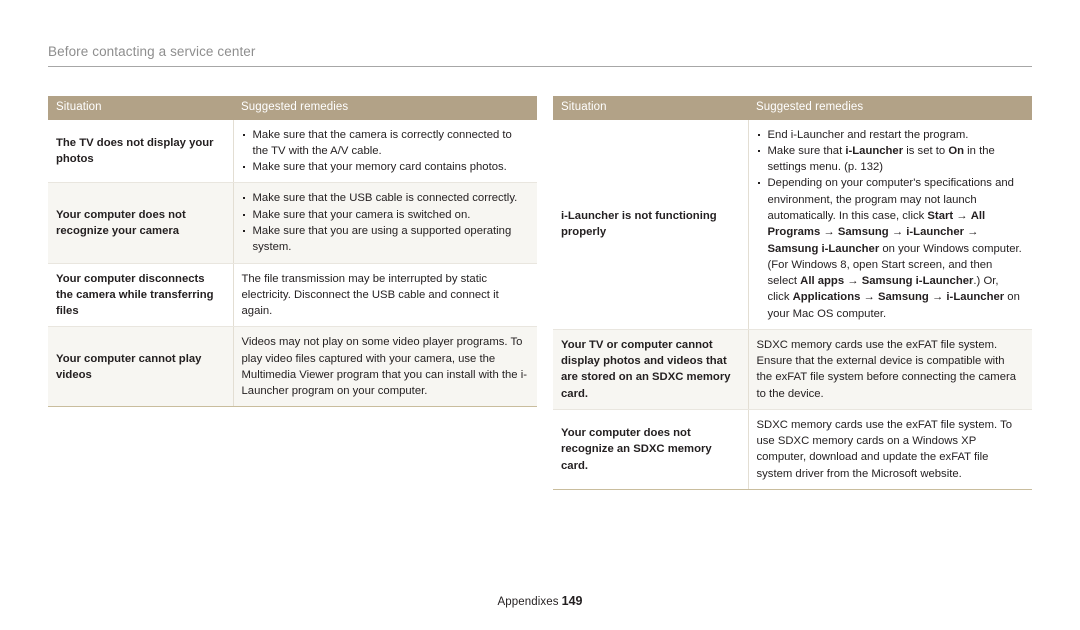 The height and width of the screenshot is (630, 1080). I want to click on cell-situation: Your computer cannot play videos, so click(141, 367).